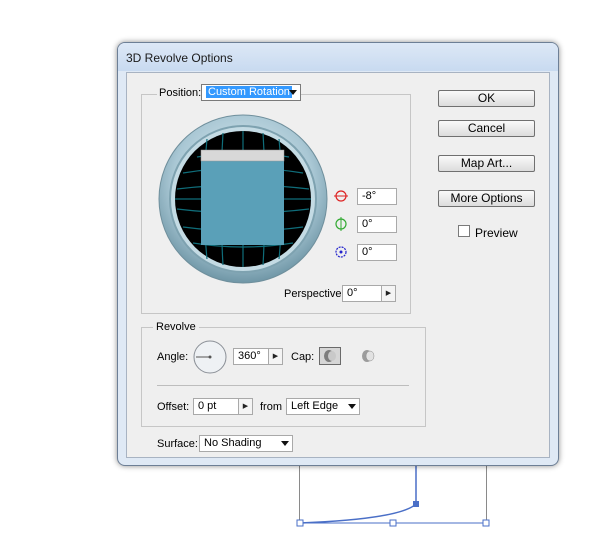 The width and height of the screenshot is (600, 560). What do you see at coordinates (486, 98) in the screenshot?
I see `ok-button: OK` at bounding box center [486, 98].